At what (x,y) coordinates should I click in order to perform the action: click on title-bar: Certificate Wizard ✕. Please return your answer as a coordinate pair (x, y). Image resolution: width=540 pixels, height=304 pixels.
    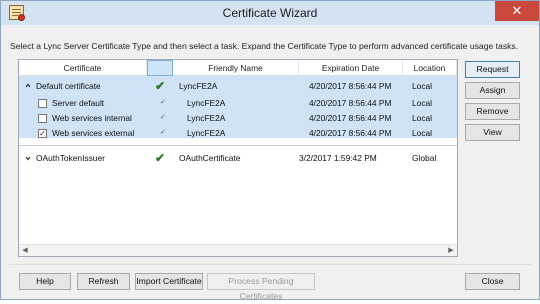
    Looking at the image, I should click on (270, 13).